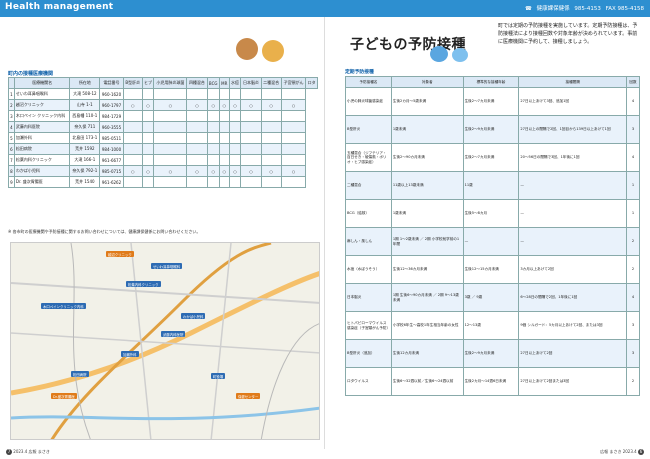 The image size is (650, 459). I want to click on vaccination-cell: 生後12カ月未満, so click(427, 353).